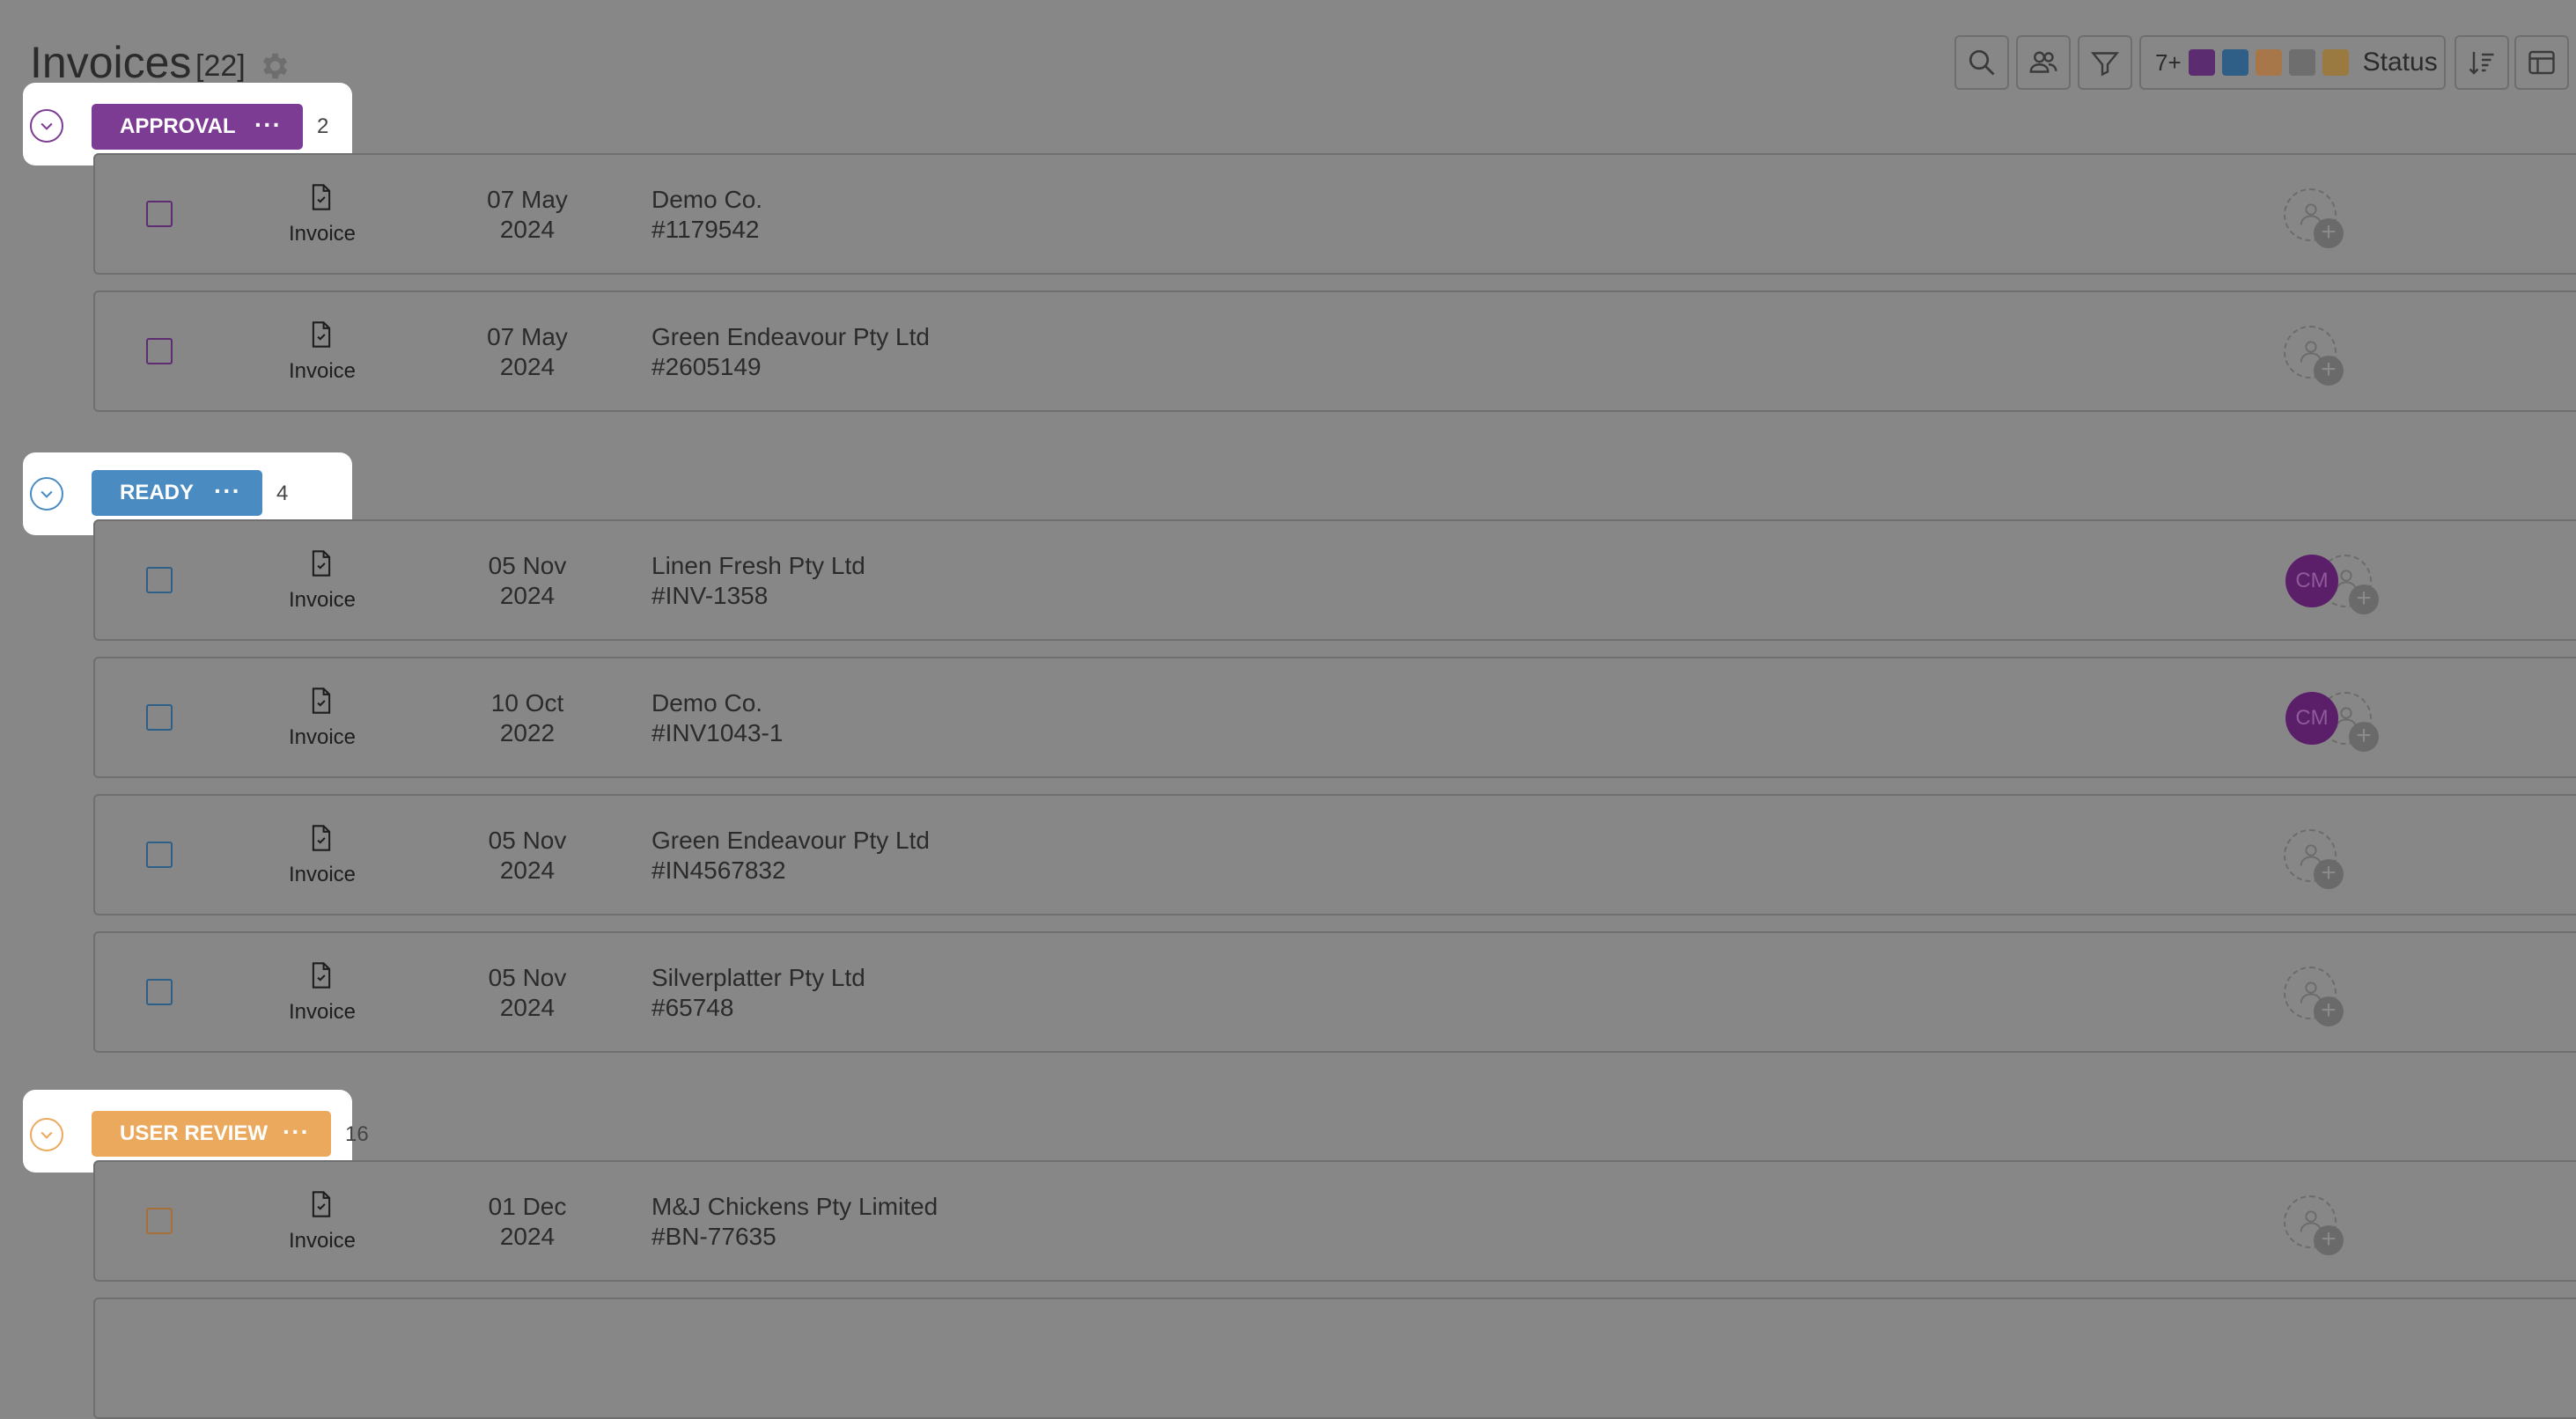 The height and width of the screenshot is (1419, 2576). What do you see at coordinates (758, 581) in the screenshot?
I see `vendor-info: Linen Fresh Pty Ltd #INV-1358` at bounding box center [758, 581].